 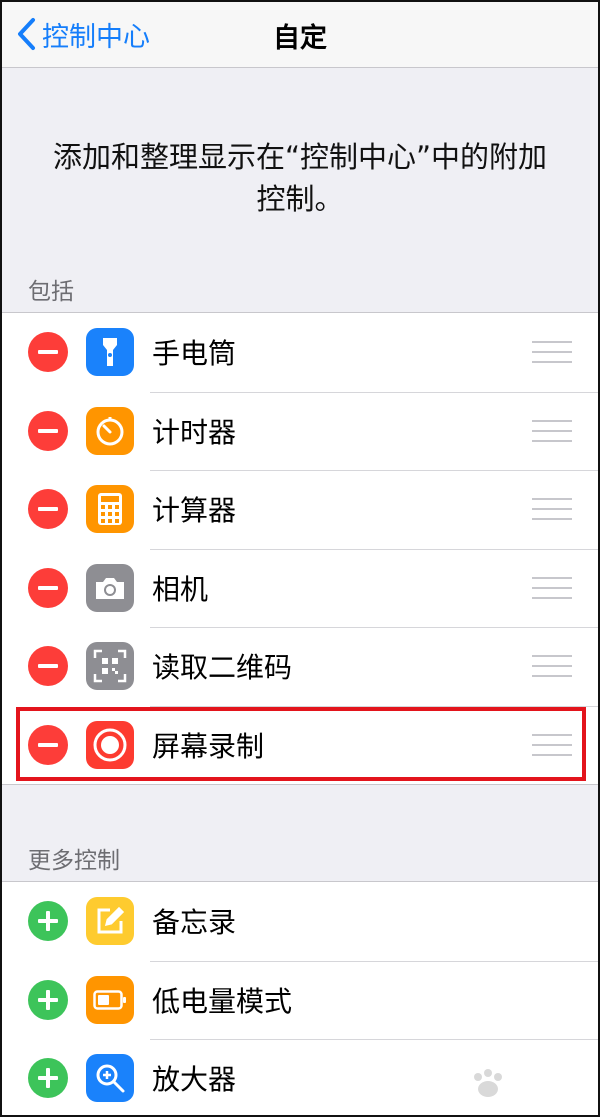 What do you see at coordinates (194, 354) in the screenshot?
I see `list-item-label: 手电筒` at bounding box center [194, 354].